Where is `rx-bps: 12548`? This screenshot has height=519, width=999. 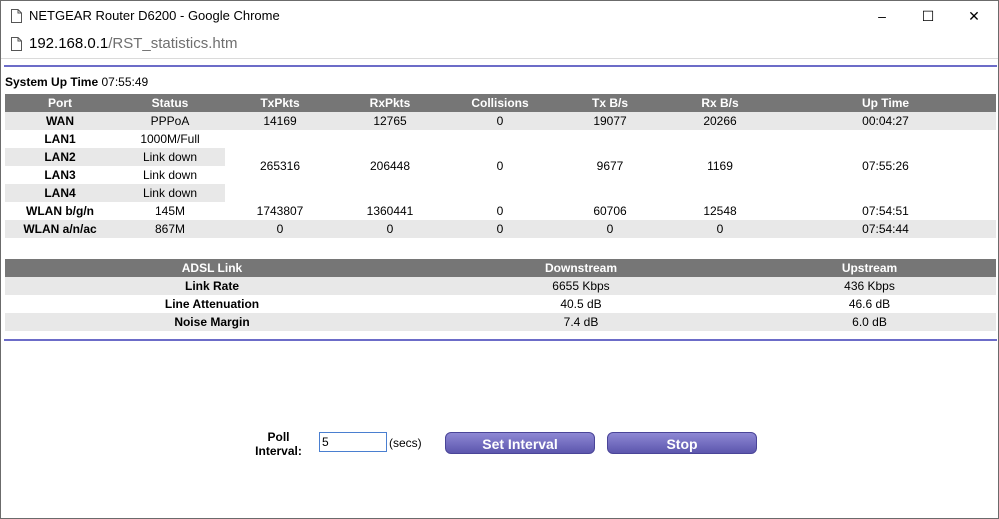 rx-bps: 12548 is located at coordinates (720, 211).